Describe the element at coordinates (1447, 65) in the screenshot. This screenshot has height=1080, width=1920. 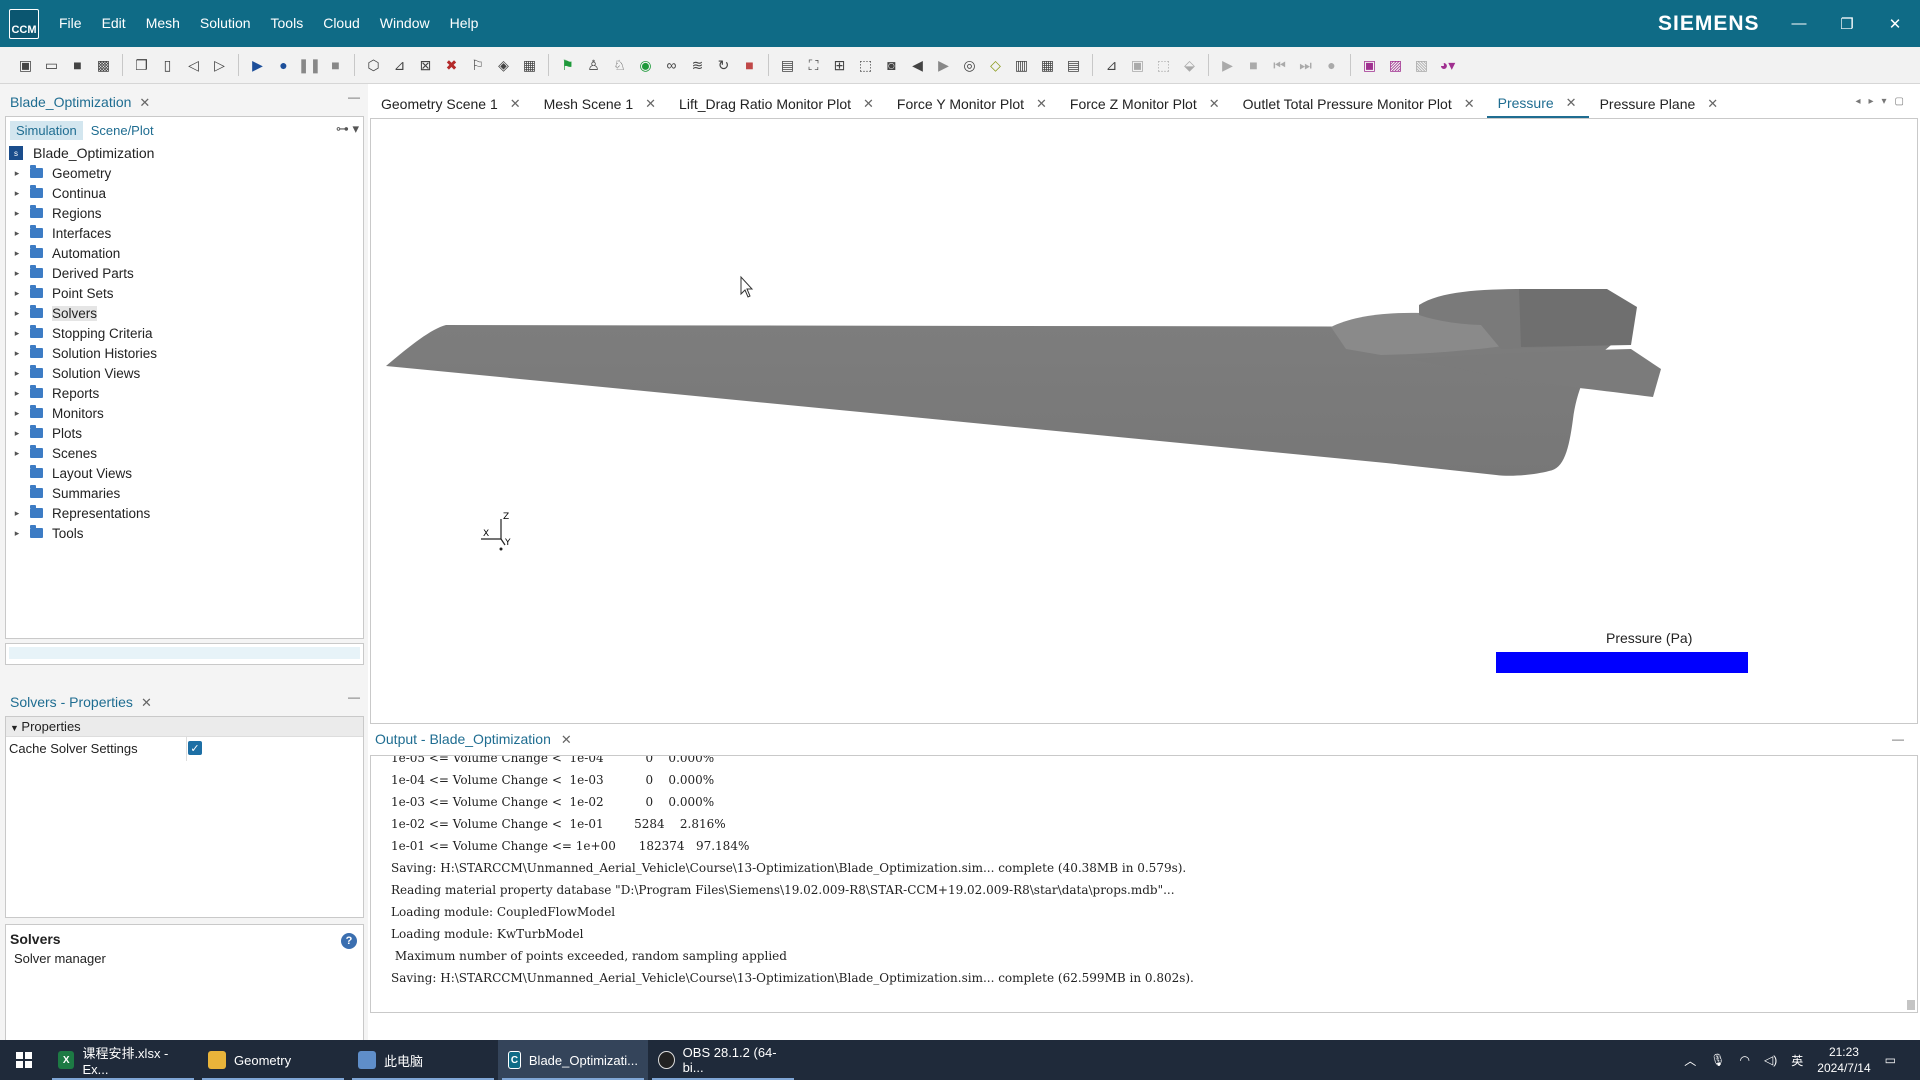
I see `cloud-menu-icon: ◕▾` at that location.